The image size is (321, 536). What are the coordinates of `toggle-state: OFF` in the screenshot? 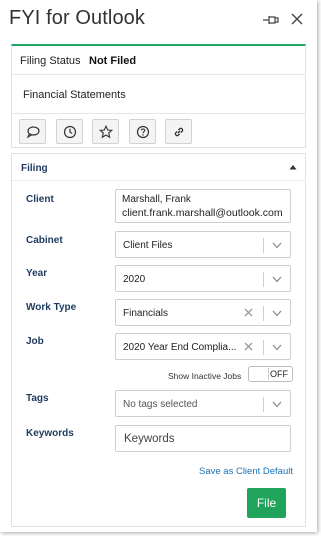 It's located at (279, 374).